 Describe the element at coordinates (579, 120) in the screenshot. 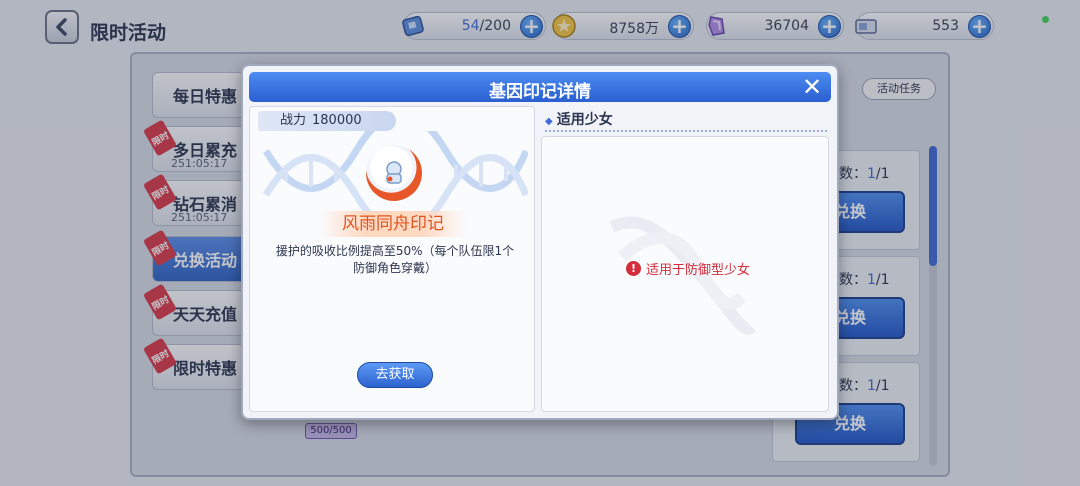

I see `applicable-girls-heading: ◆ 适用少女` at that location.